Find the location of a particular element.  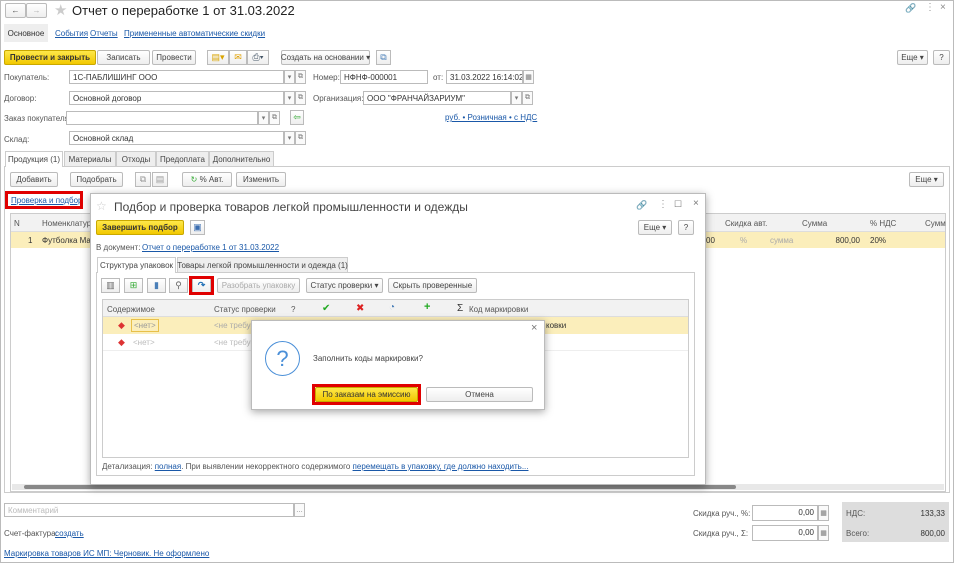

comment-field: Комментарий is located at coordinates (149, 510).